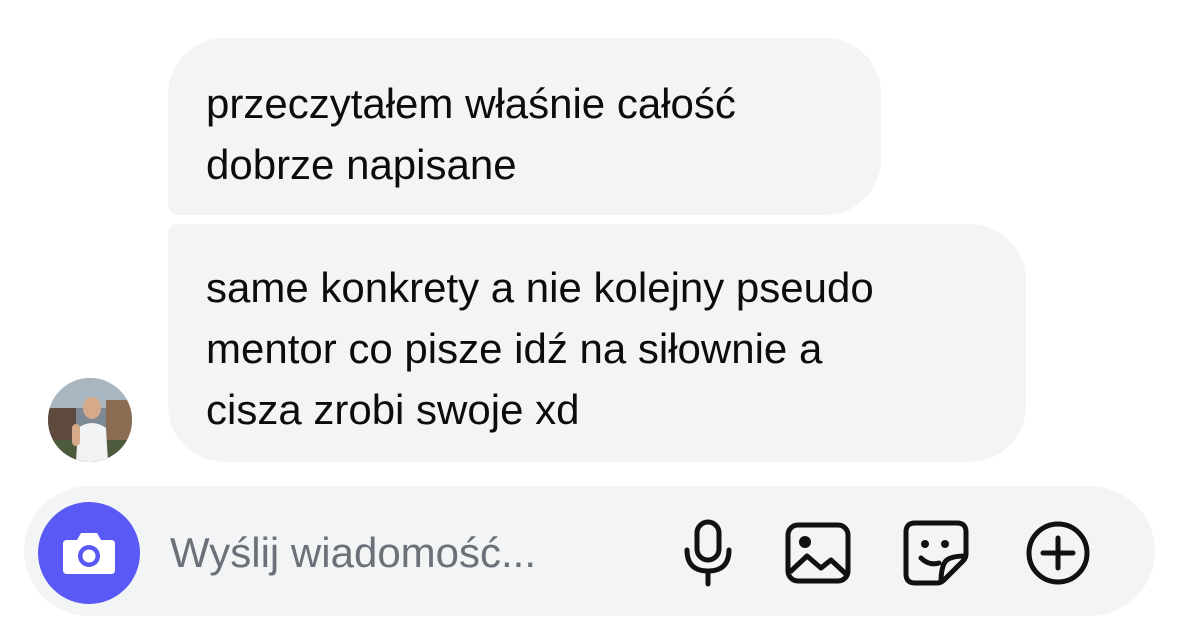 Image resolution: width=1179 pixels, height=643 pixels. Describe the element at coordinates (405, 553) in the screenshot. I see `message-input` at that location.